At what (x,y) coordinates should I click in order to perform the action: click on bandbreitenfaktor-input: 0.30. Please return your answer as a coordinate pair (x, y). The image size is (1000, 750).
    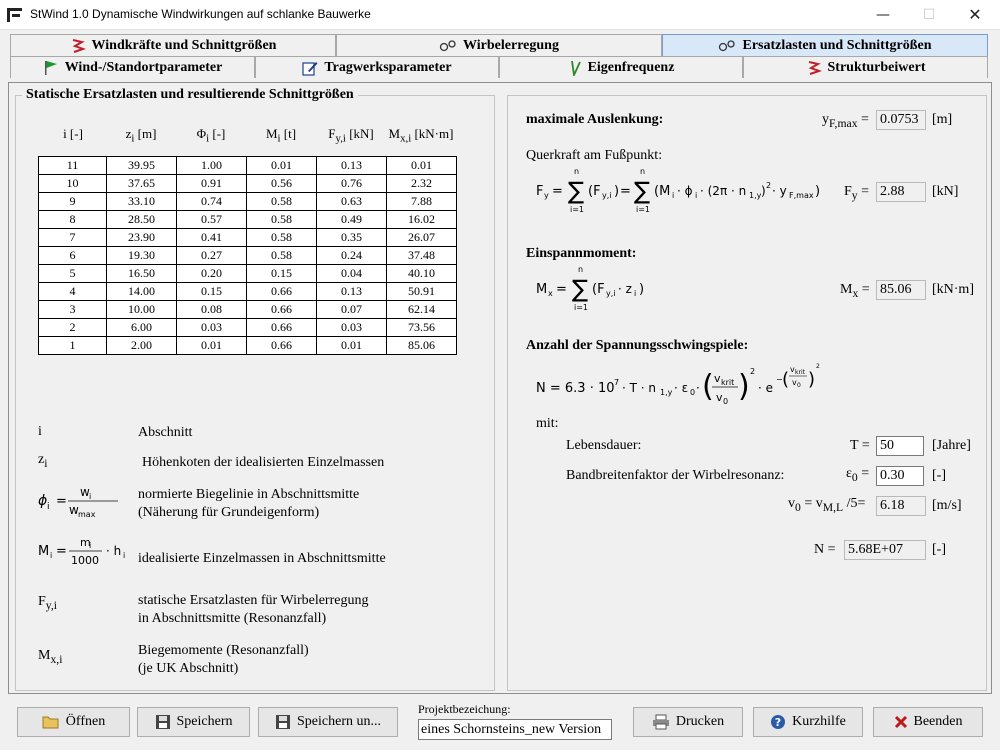
    Looking at the image, I should click on (900, 476).